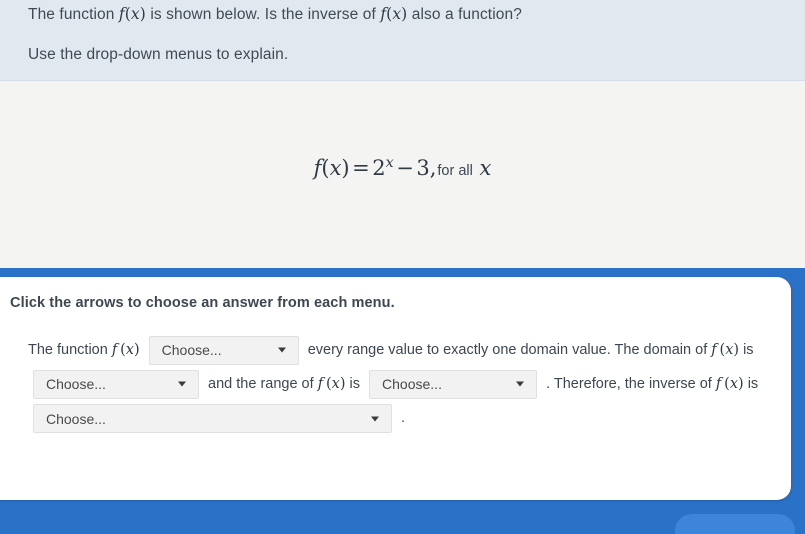 The width and height of the screenshot is (805, 534). I want to click on sentence-text-4: and the range of, so click(261, 384).